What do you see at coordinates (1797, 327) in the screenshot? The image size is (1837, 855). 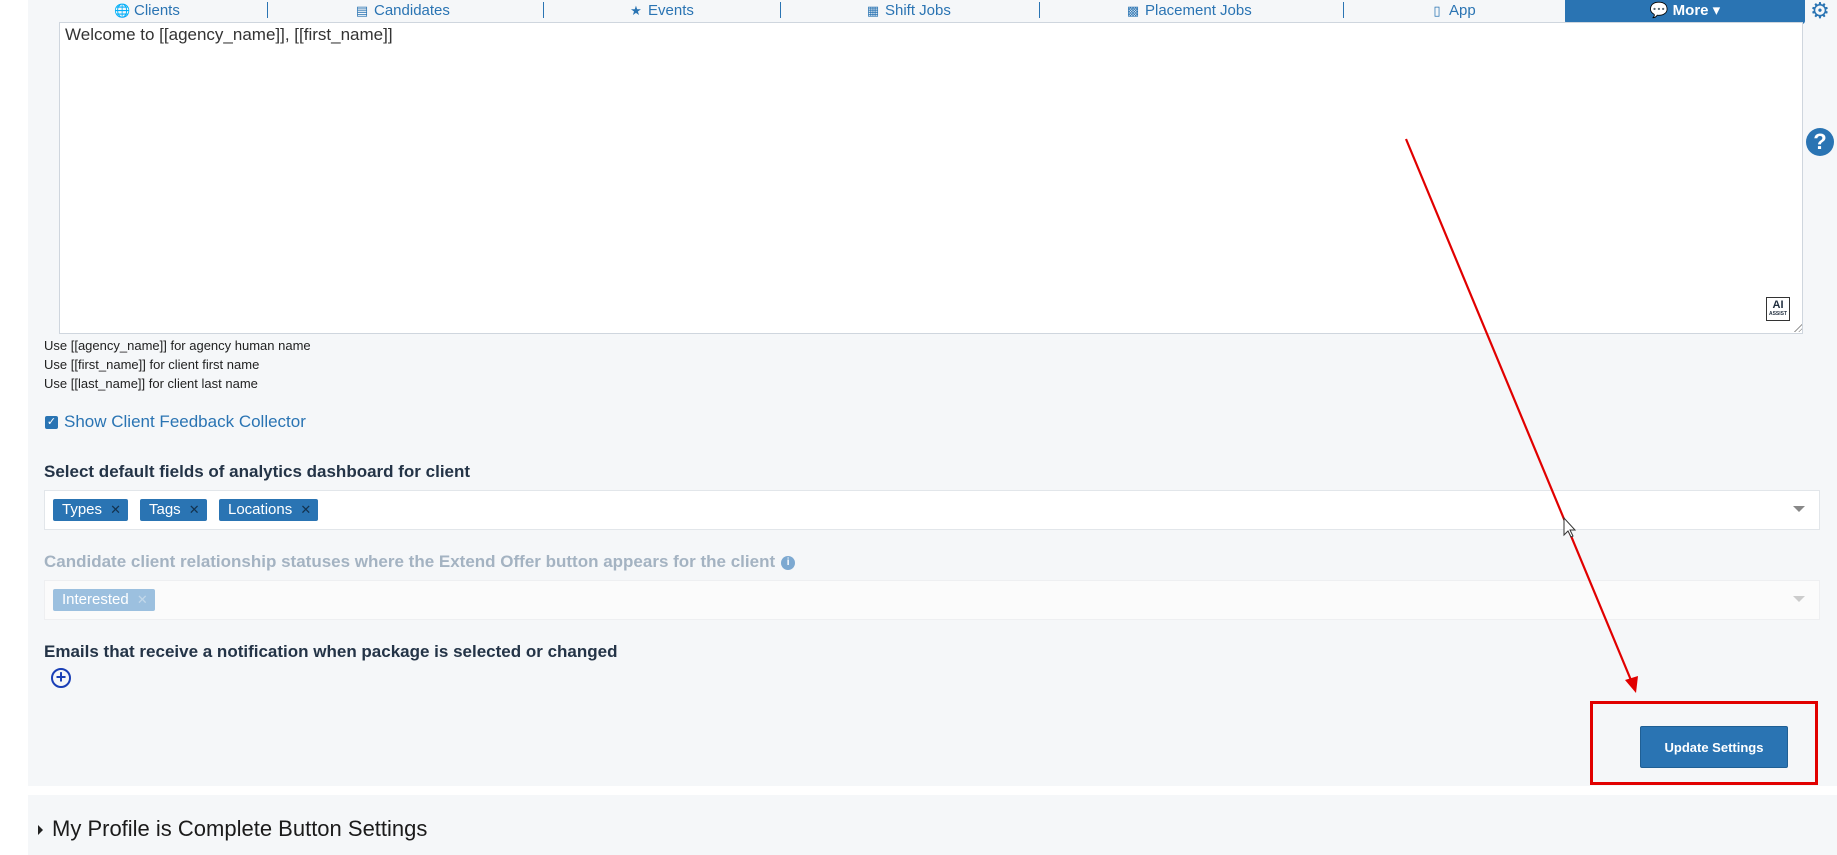 I see `resize-handle` at bounding box center [1797, 327].